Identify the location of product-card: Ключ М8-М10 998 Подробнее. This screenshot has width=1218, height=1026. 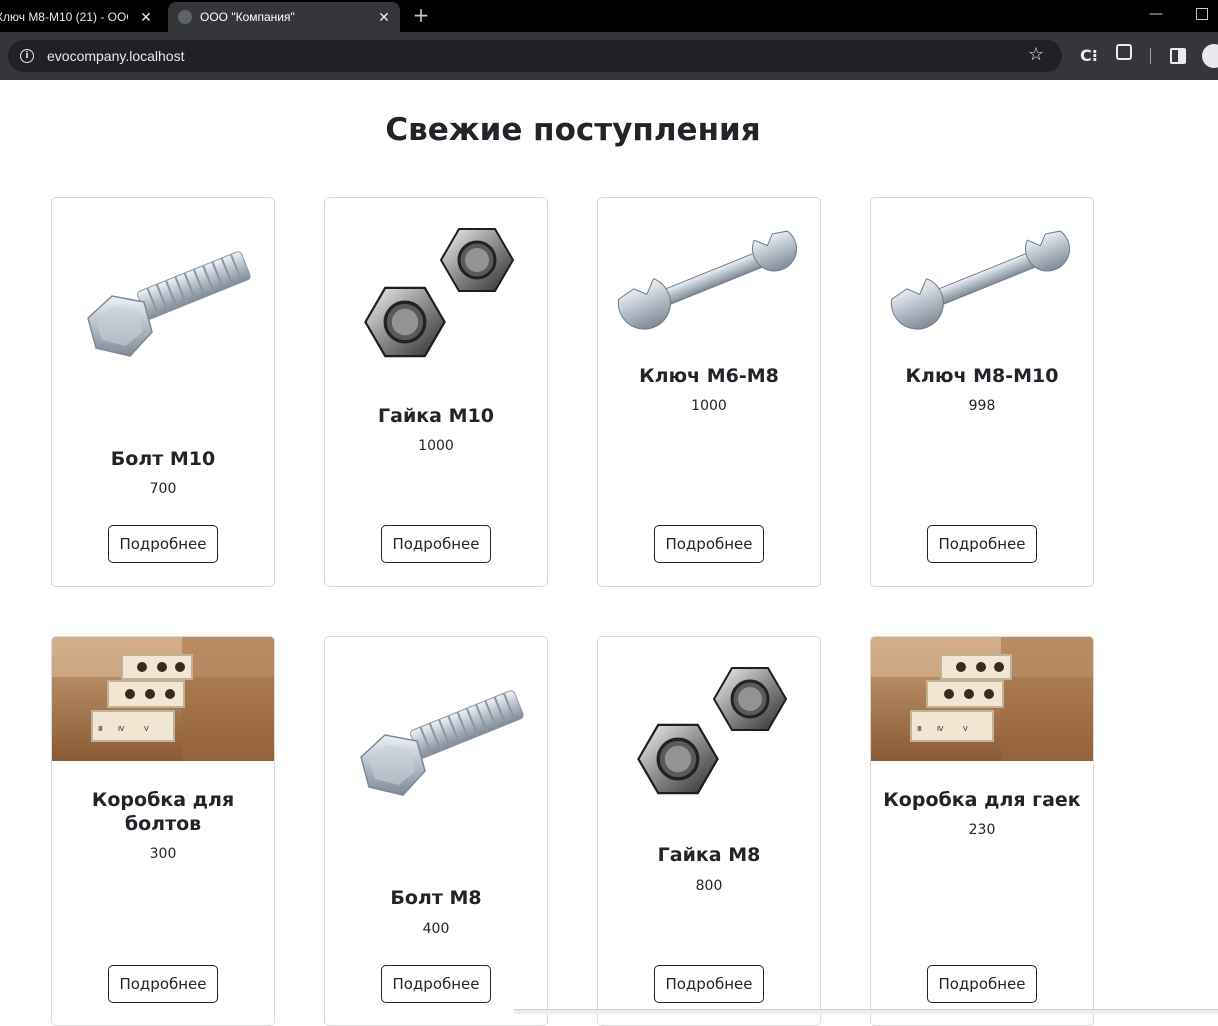
(982, 392).